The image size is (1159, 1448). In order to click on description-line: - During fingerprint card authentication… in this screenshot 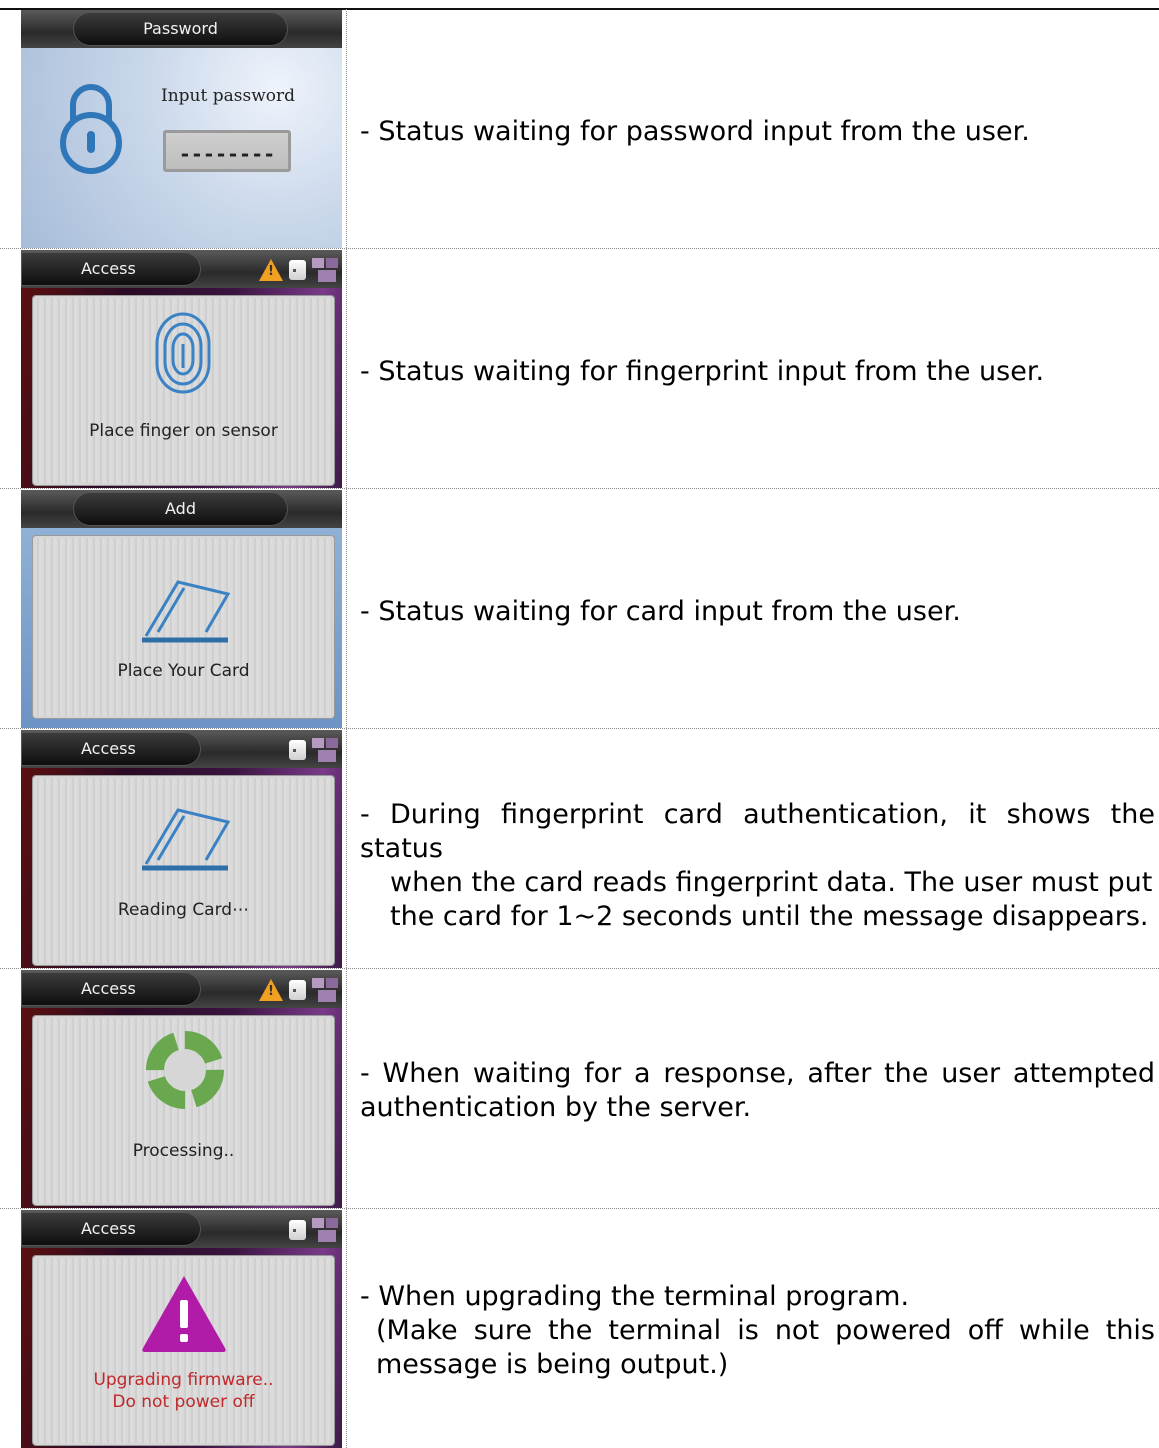, I will do `click(757, 831)`.